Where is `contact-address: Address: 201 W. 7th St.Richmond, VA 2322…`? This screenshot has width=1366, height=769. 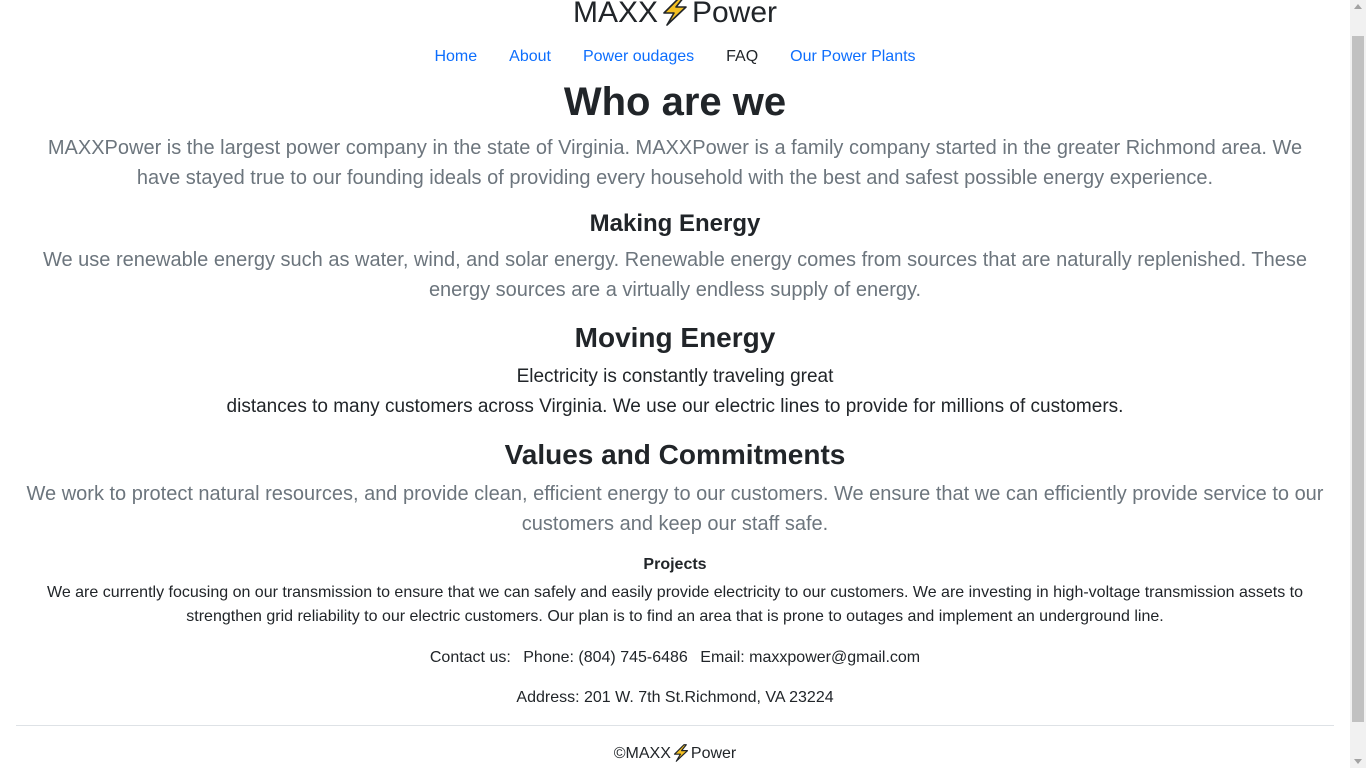 contact-address: Address: 201 W. 7th St.Richmond, VA 2322… is located at coordinates (675, 697).